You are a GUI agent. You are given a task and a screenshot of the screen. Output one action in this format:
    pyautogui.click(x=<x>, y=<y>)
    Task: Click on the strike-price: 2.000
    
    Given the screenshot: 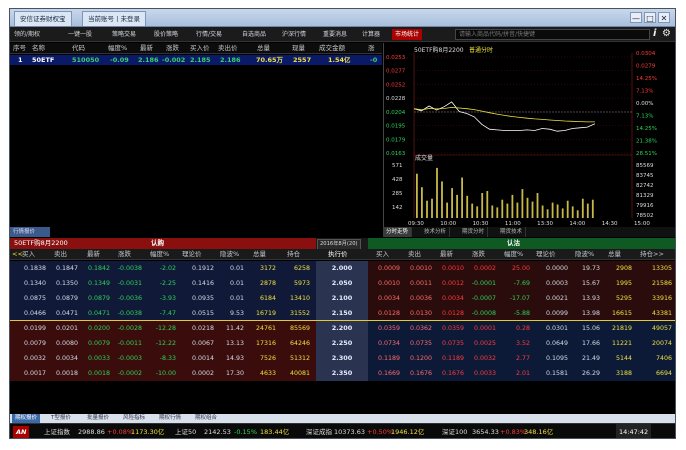 What is the action you would take?
    pyautogui.click(x=342, y=268)
    